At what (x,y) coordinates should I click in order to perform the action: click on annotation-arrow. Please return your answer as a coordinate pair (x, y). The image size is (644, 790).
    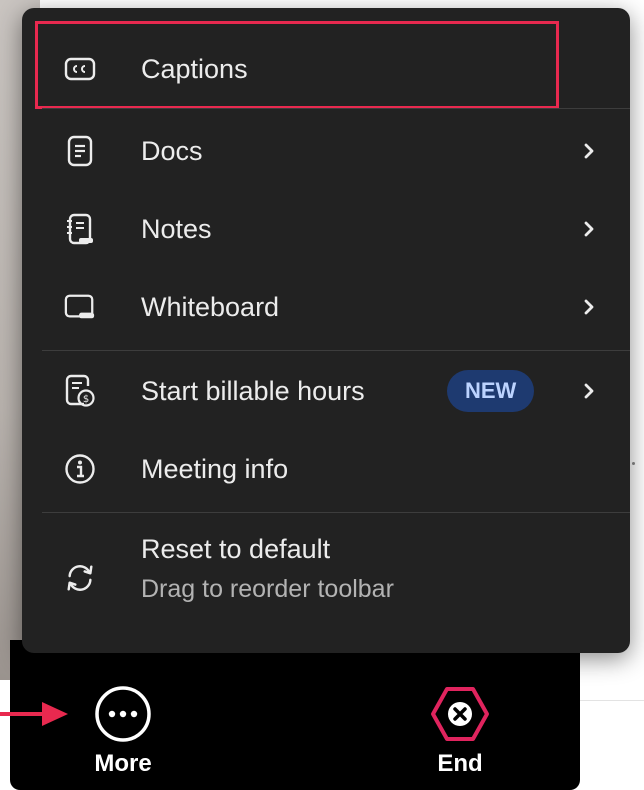
    Looking at the image, I should click on (34, 714).